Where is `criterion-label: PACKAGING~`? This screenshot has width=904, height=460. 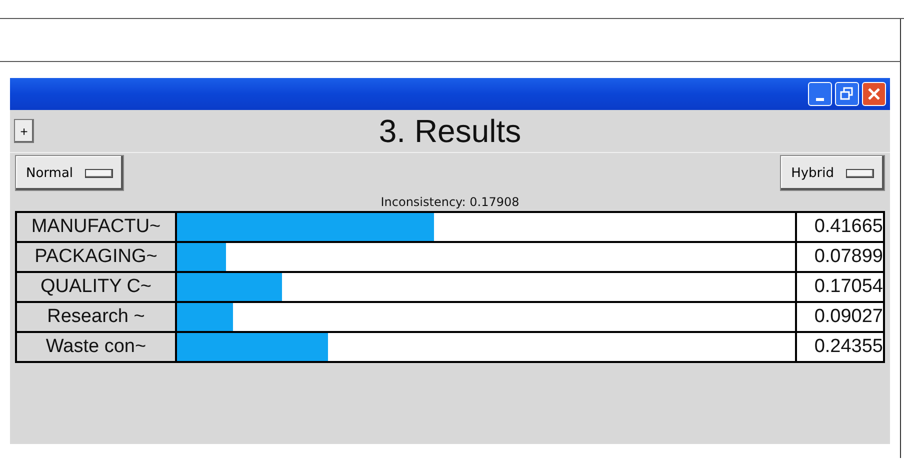
criterion-label: PACKAGING~ is located at coordinates (96, 257).